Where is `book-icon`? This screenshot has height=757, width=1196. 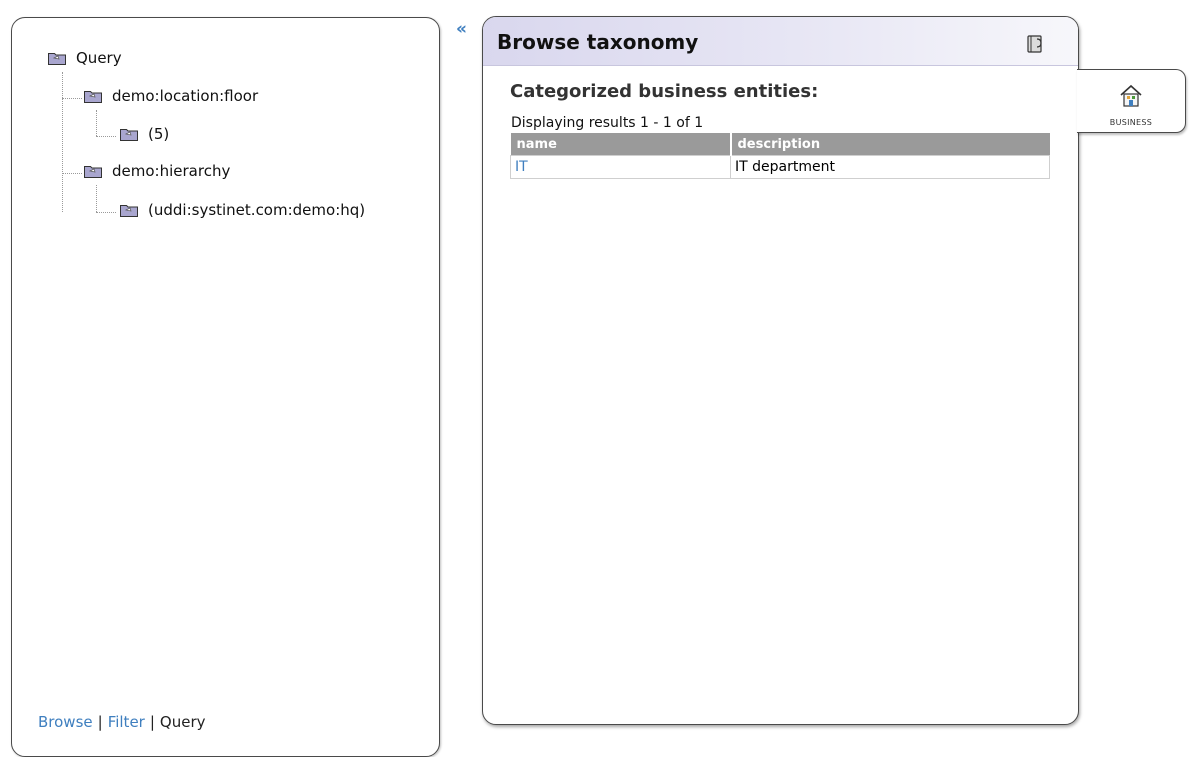
book-icon is located at coordinates (1036, 44).